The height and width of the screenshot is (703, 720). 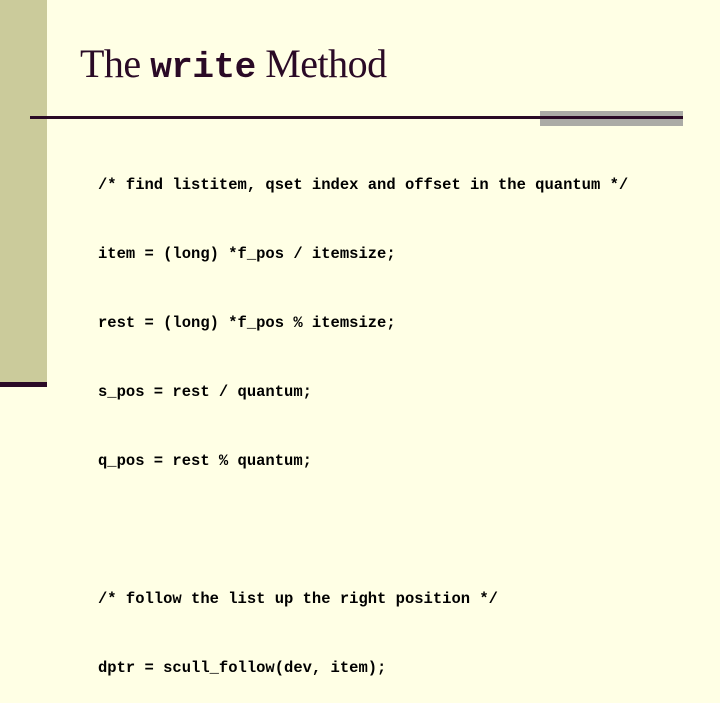 What do you see at coordinates (611, 117) in the screenshot?
I see `title-divider-overlay` at bounding box center [611, 117].